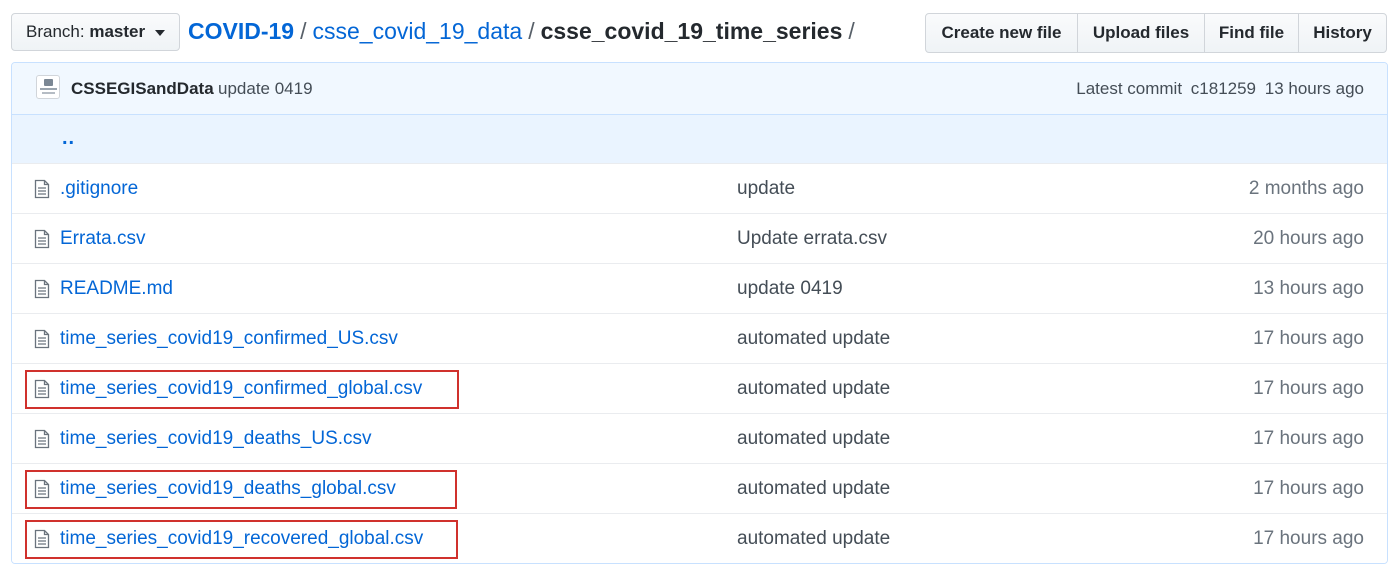  What do you see at coordinates (216, 439) in the screenshot?
I see `file-name-link: time_series_covid19_deaths_US.csv` at bounding box center [216, 439].